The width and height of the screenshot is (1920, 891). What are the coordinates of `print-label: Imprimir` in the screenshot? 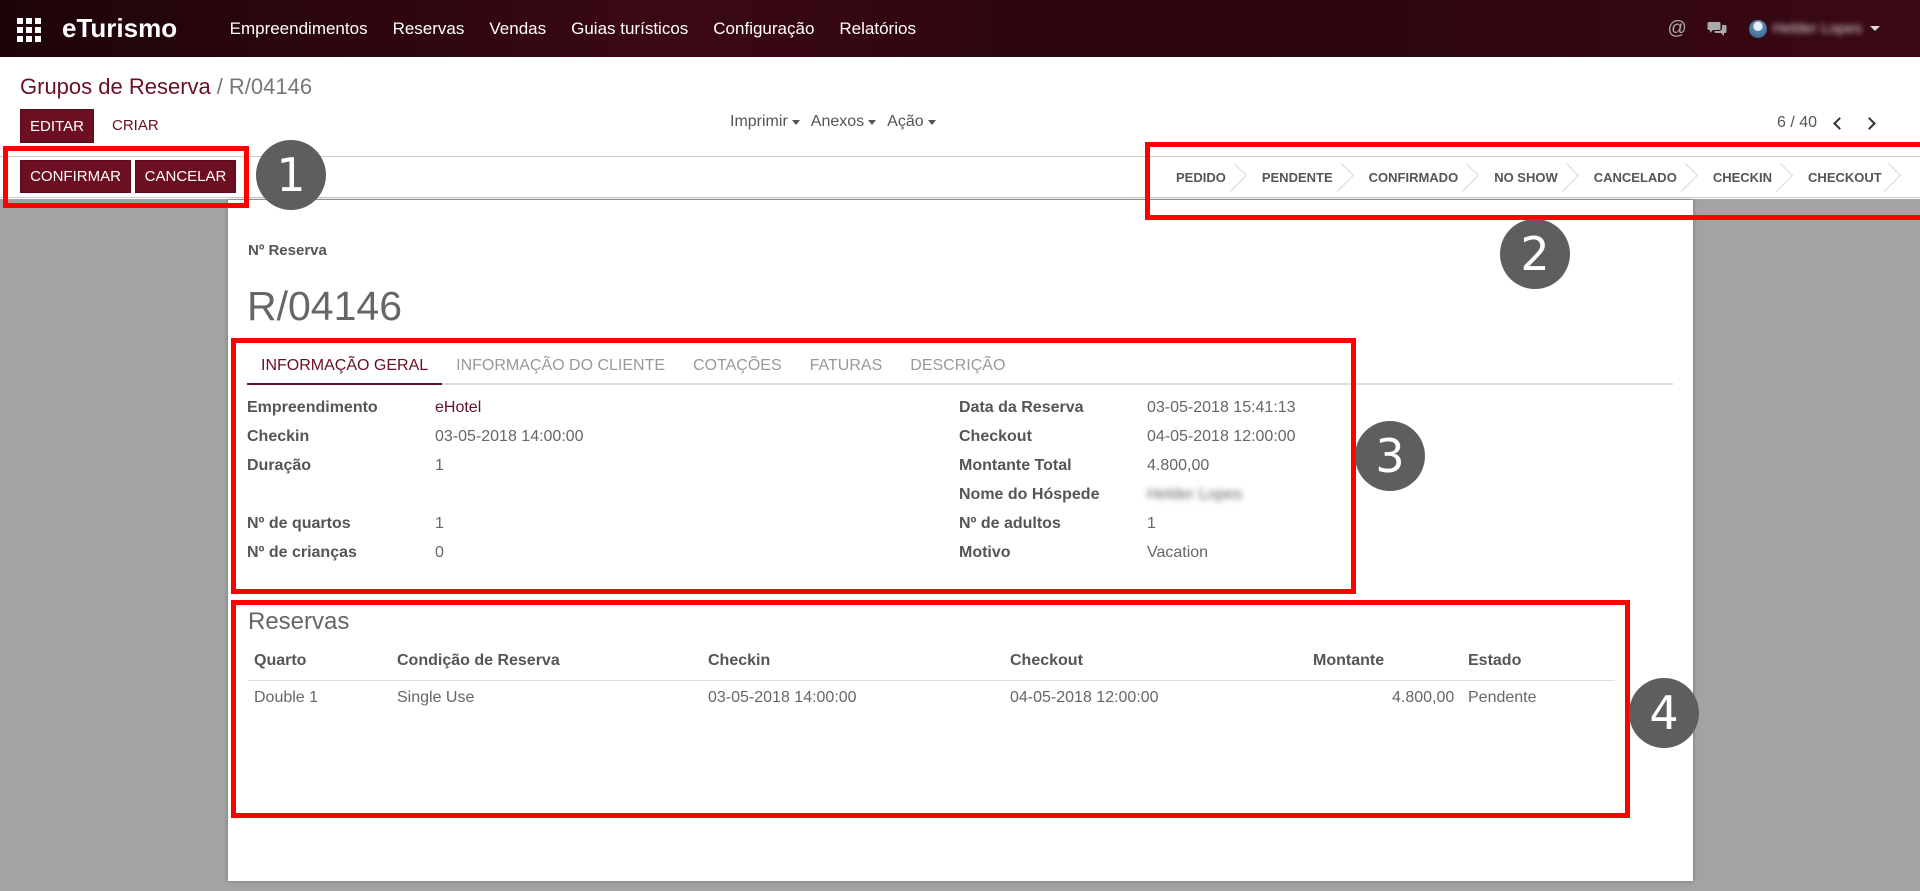 It's located at (759, 121).